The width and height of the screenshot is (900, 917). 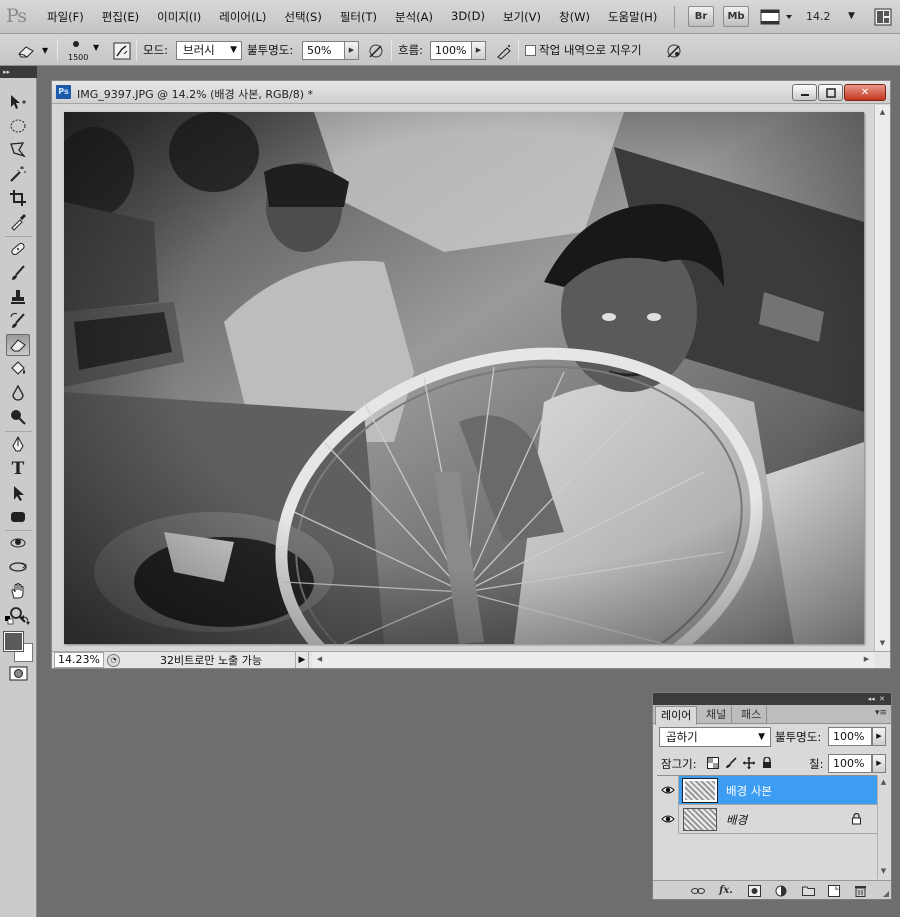 What do you see at coordinates (715, 737) in the screenshot?
I see `blend-mode-select: 곱하기 ▼` at bounding box center [715, 737].